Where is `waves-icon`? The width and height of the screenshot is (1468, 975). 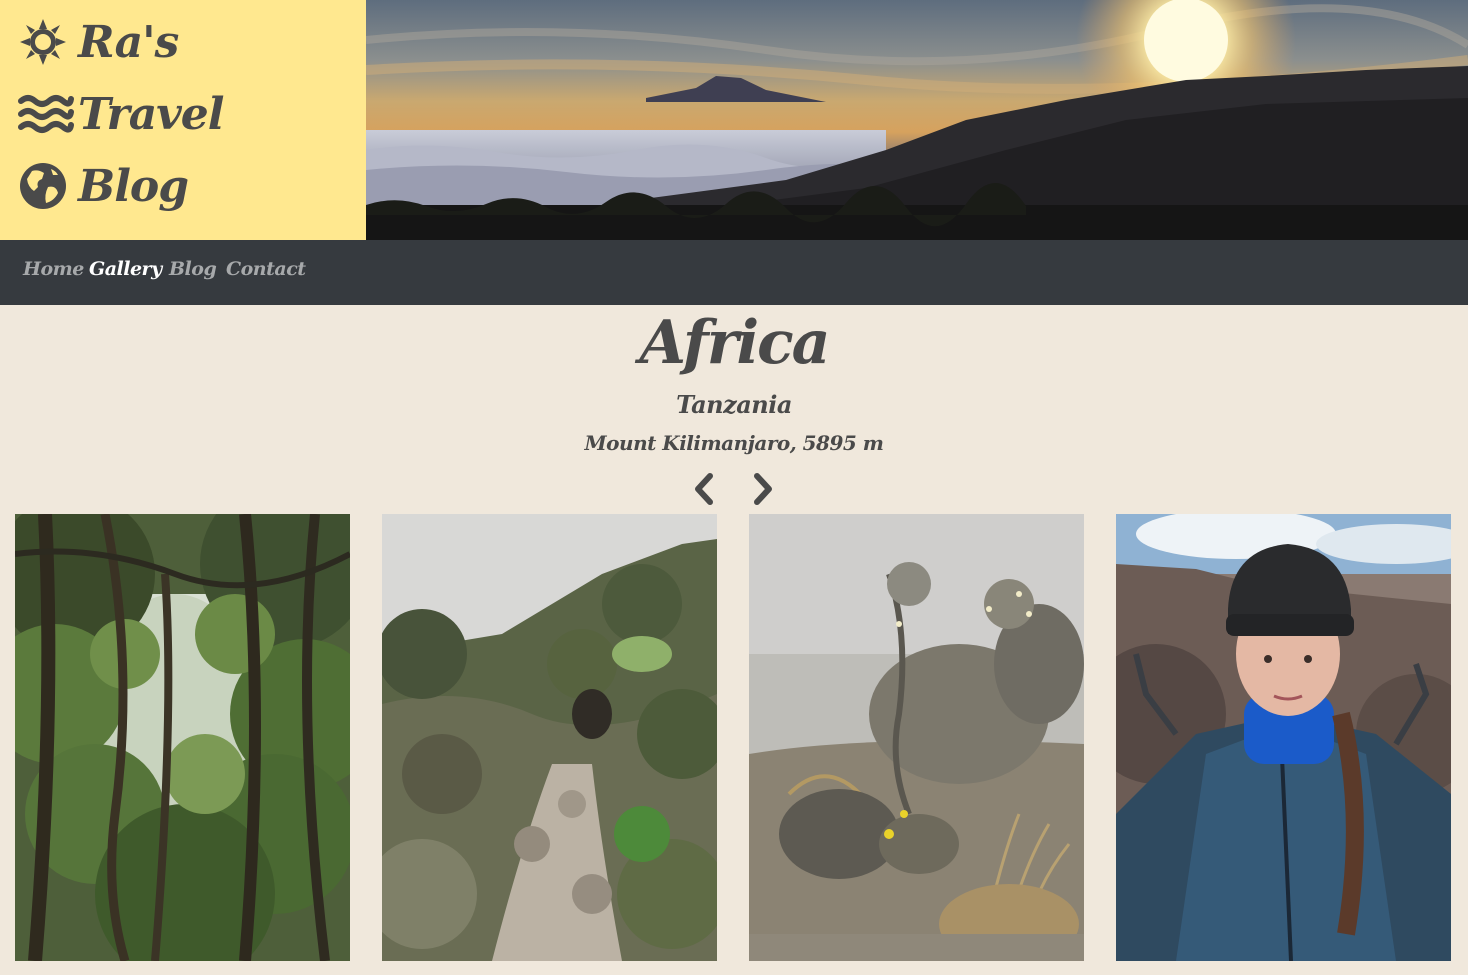 waves-icon is located at coordinates (46, 114).